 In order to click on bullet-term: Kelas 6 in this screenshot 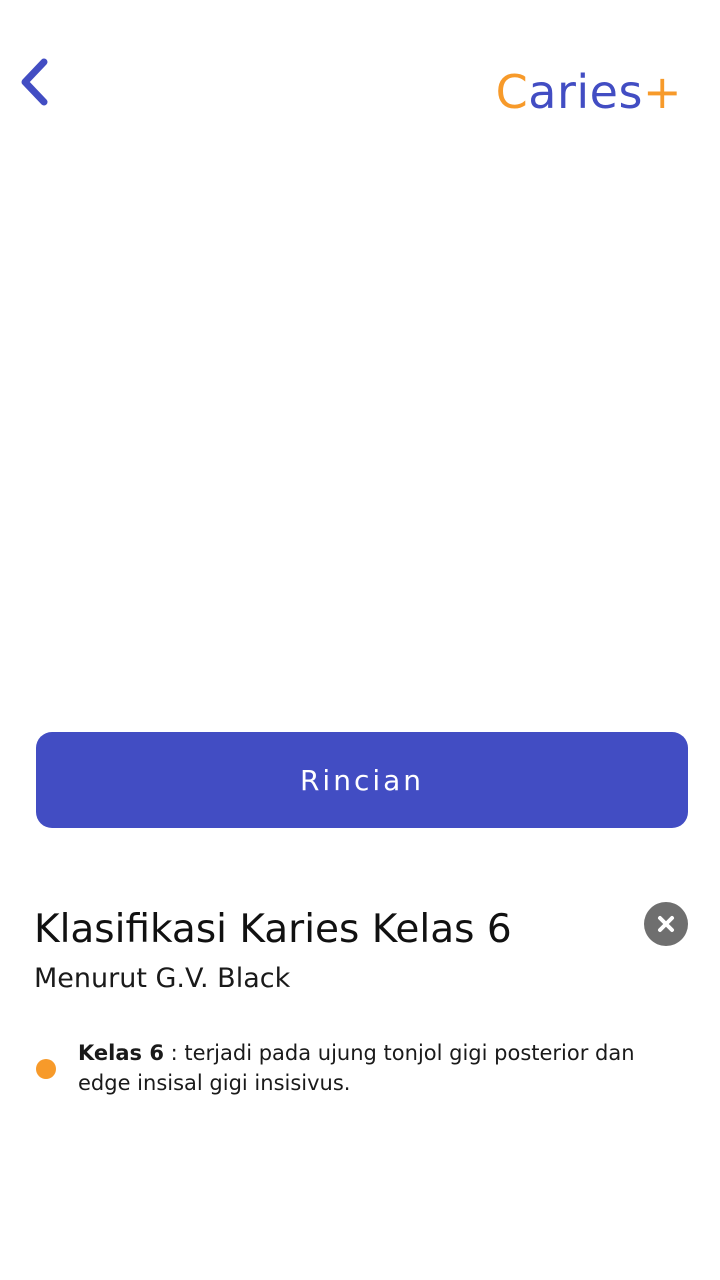, I will do `click(121, 1053)`.